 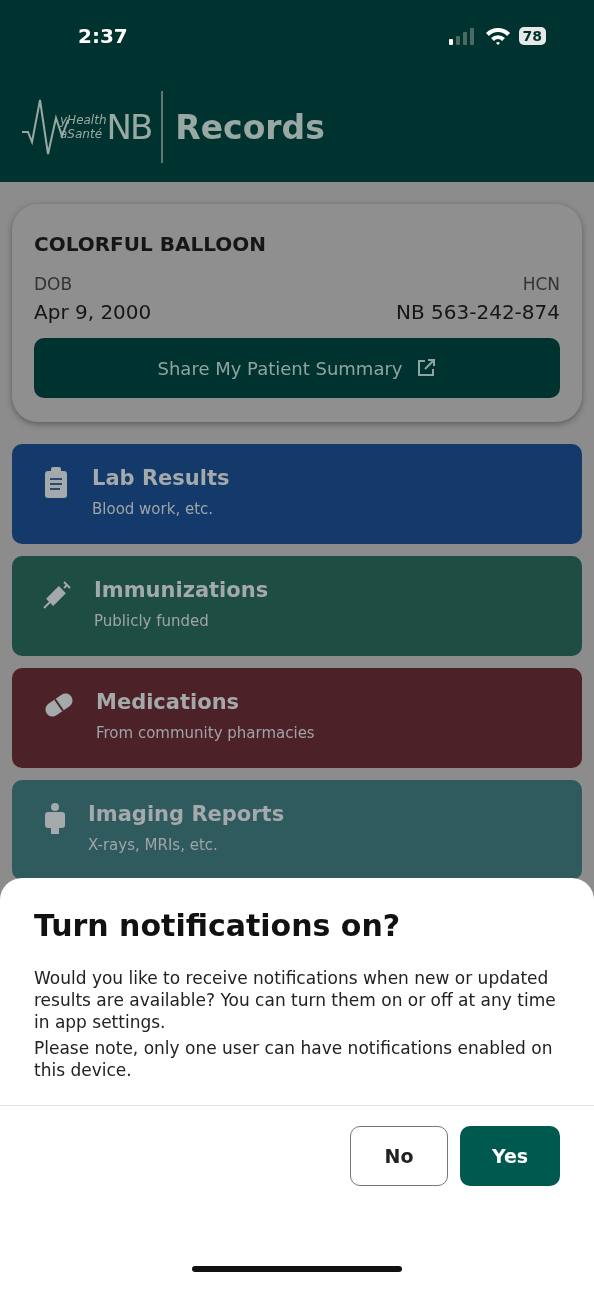 What do you see at coordinates (297, 606) in the screenshot?
I see `category-card: Immunizations Publicly funded` at bounding box center [297, 606].